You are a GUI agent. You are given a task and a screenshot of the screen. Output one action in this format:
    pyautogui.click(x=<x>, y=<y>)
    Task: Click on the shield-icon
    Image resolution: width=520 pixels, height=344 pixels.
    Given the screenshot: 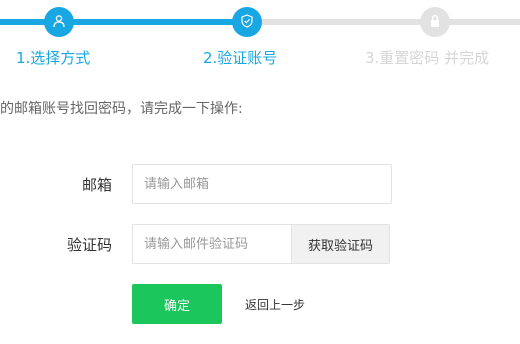 What is the action you would take?
    pyautogui.click(x=247, y=22)
    